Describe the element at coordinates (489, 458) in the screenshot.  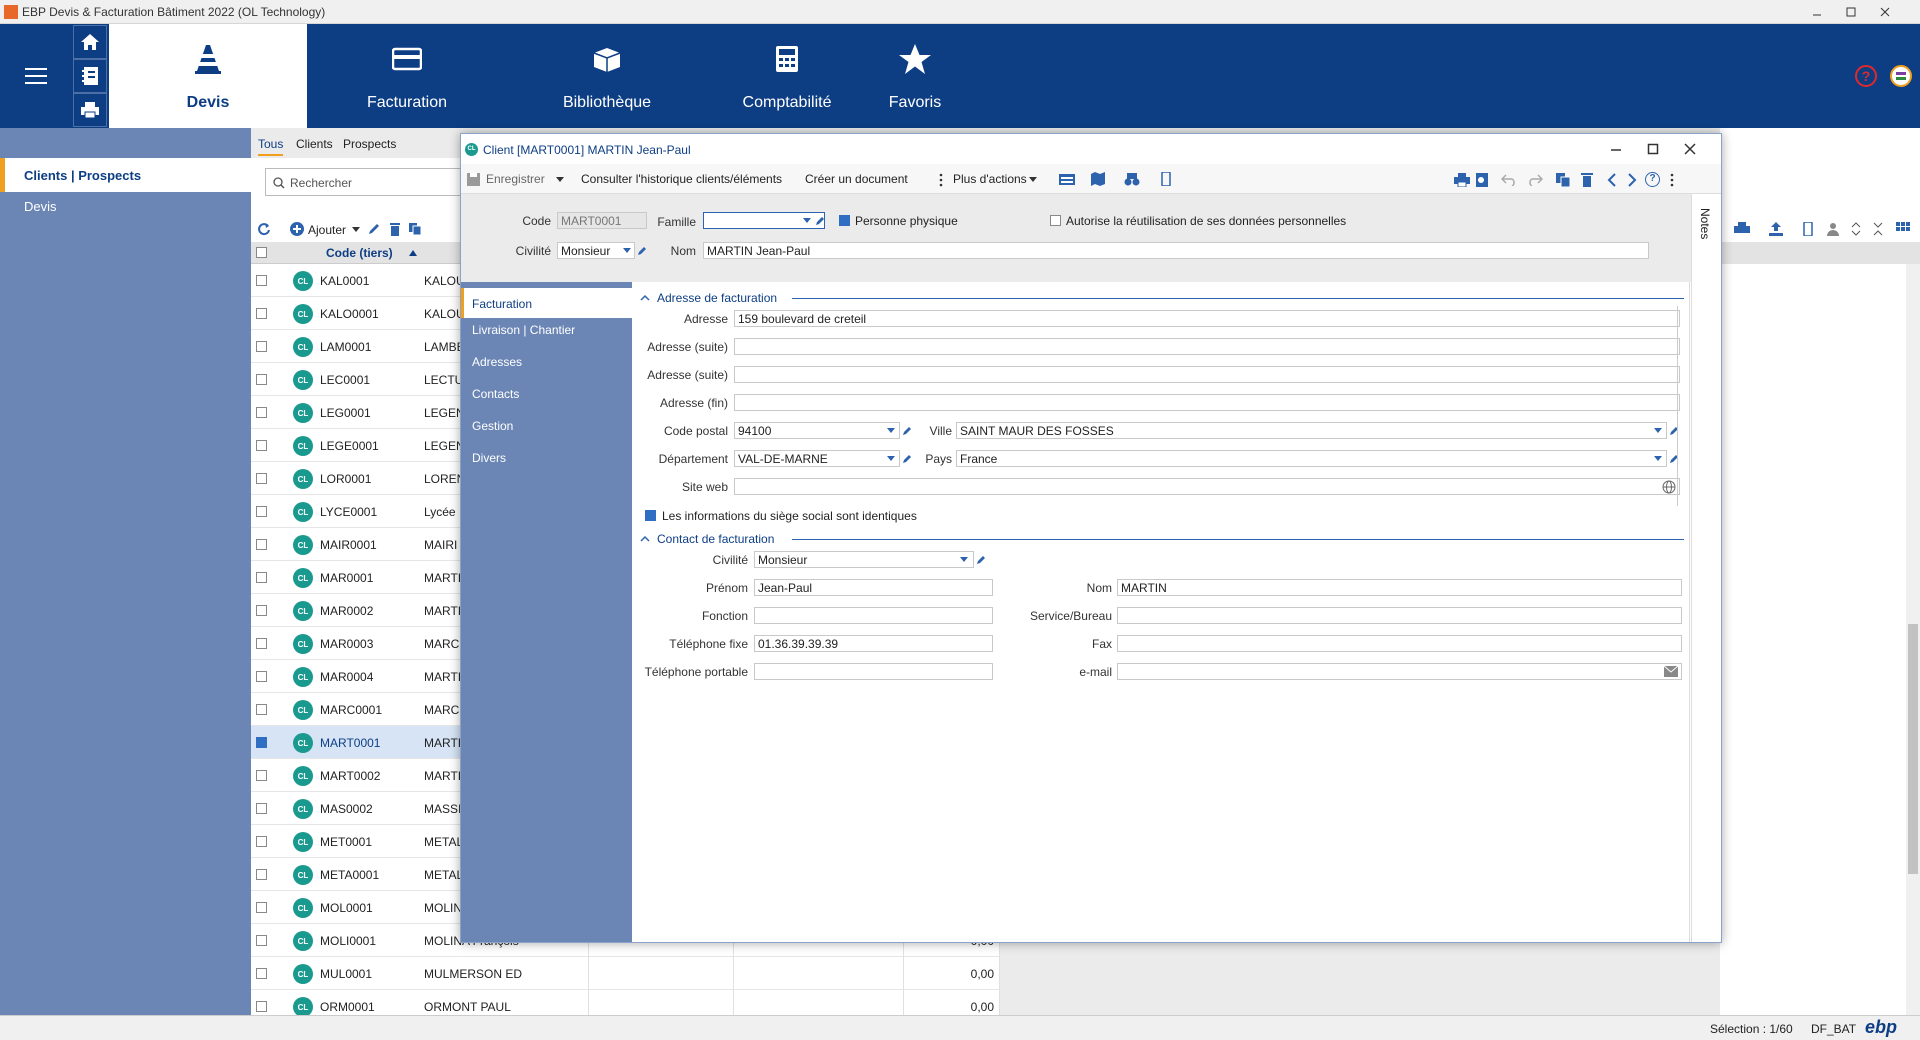
I see `side-item-divers: Divers` at that location.